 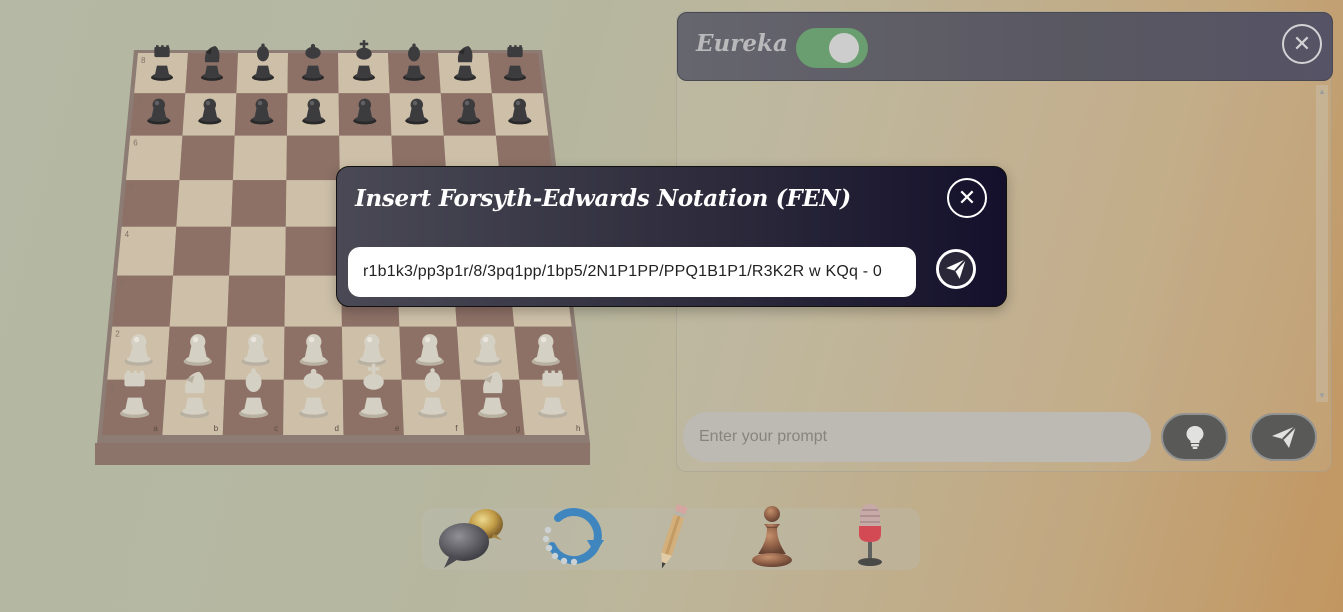 What do you see at coordinates (257, 251) in the screenshot?
I see `square-c4` at bounding box center [257, 251].